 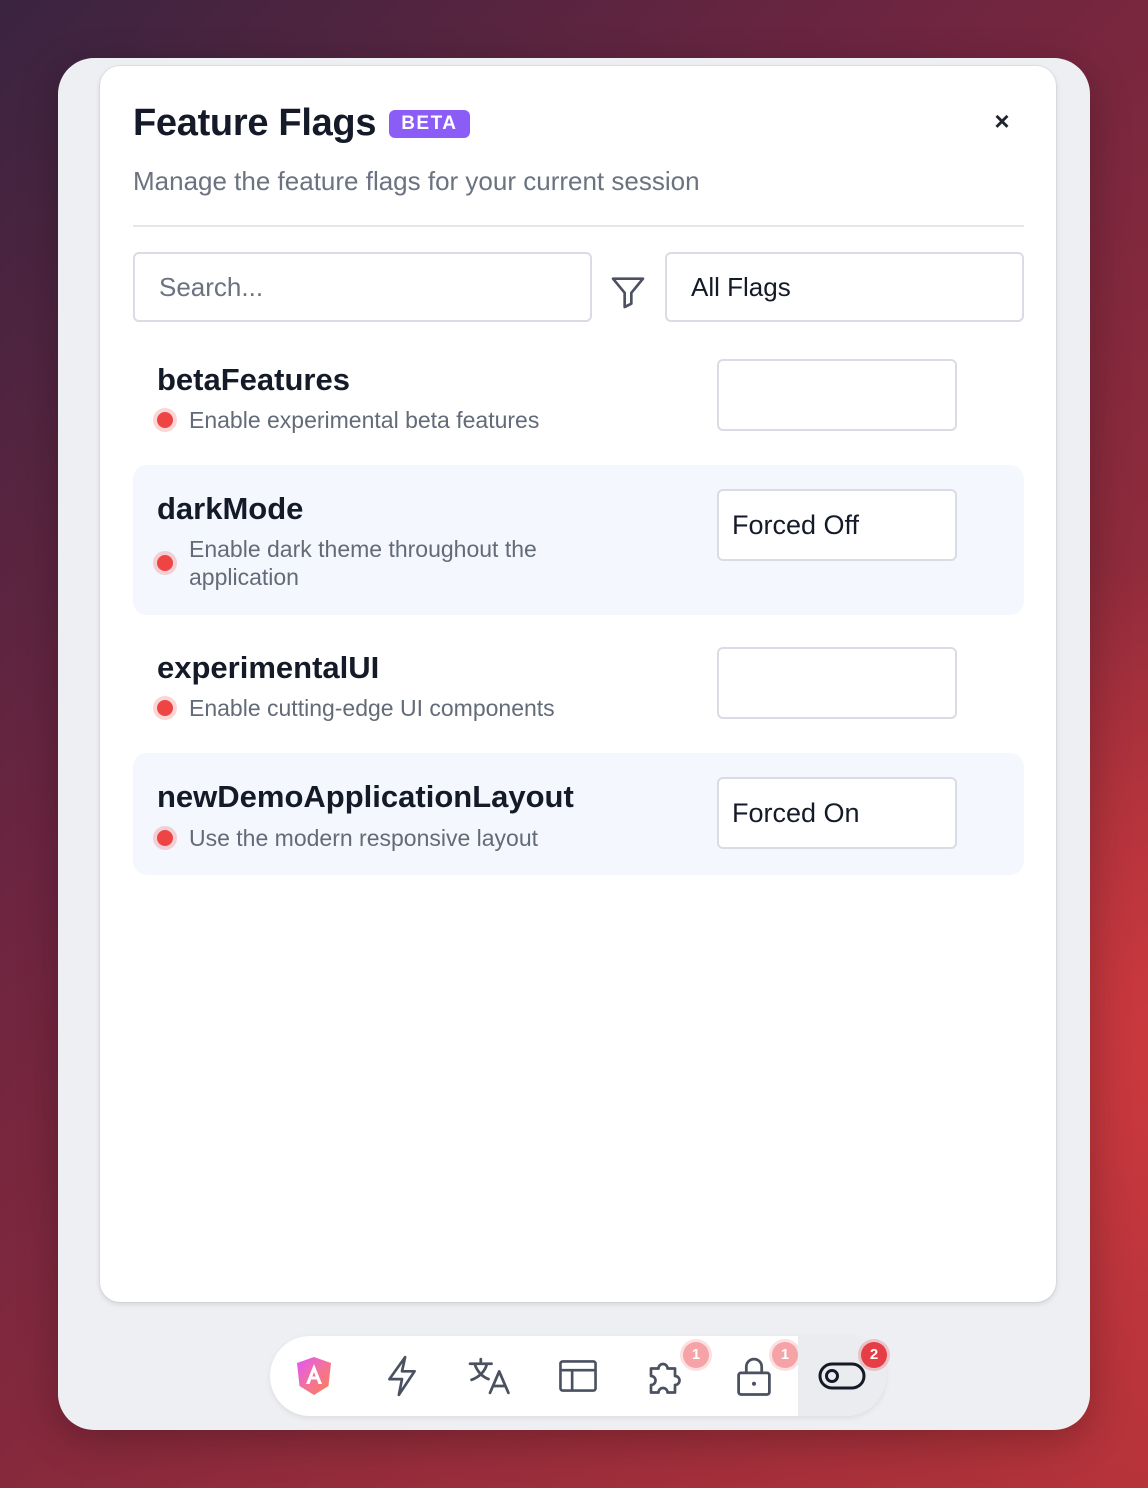 I want to click on flag-state-select: Forced On, so click(x=837, y=813).